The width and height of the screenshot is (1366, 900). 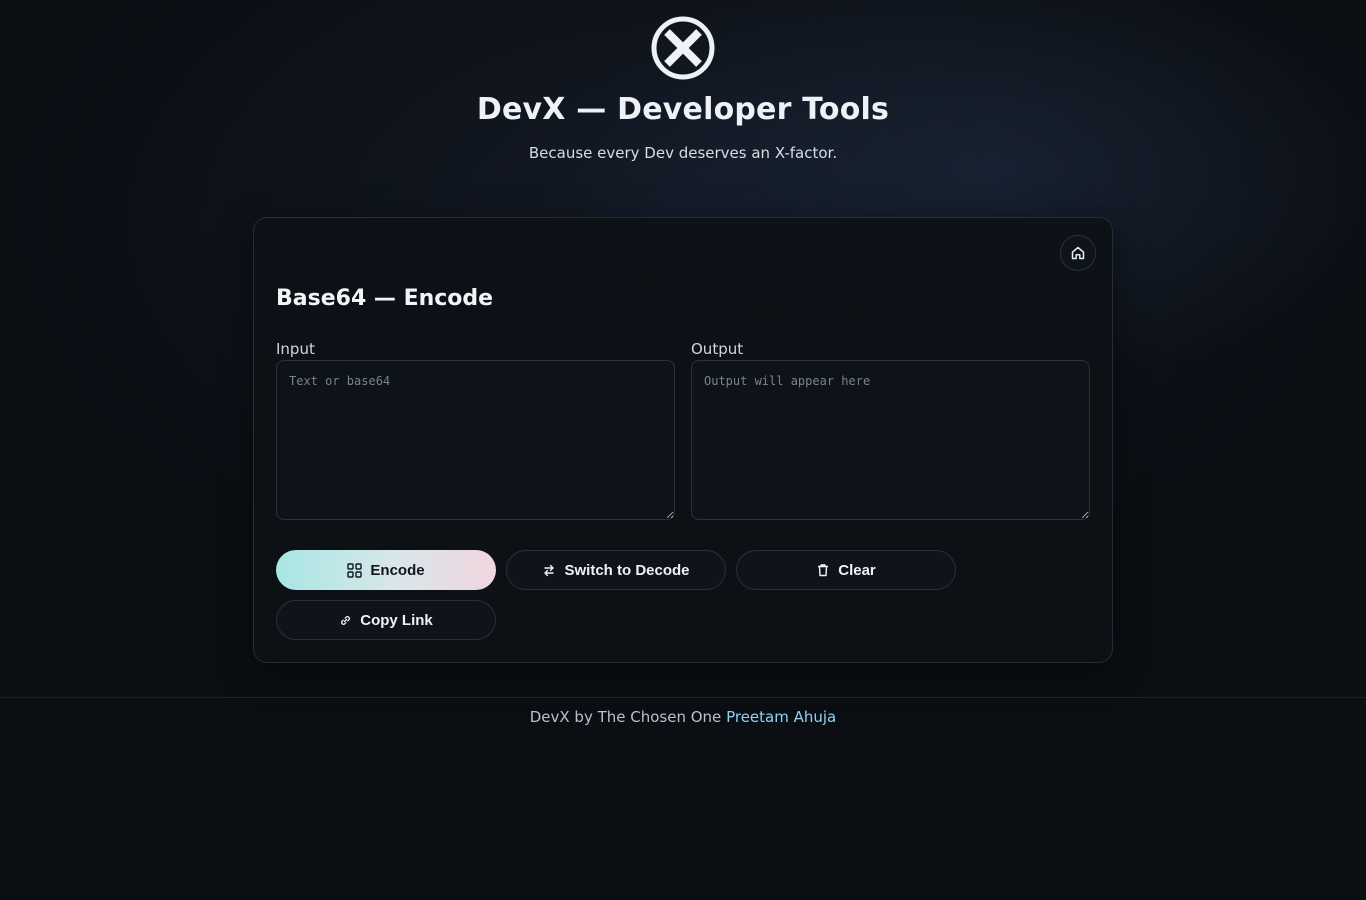 What do you see at coordinates (625, 717) in the screenshot?
I see `footer-text: DevX by The Chosen One` at bounding box center [625, 717].